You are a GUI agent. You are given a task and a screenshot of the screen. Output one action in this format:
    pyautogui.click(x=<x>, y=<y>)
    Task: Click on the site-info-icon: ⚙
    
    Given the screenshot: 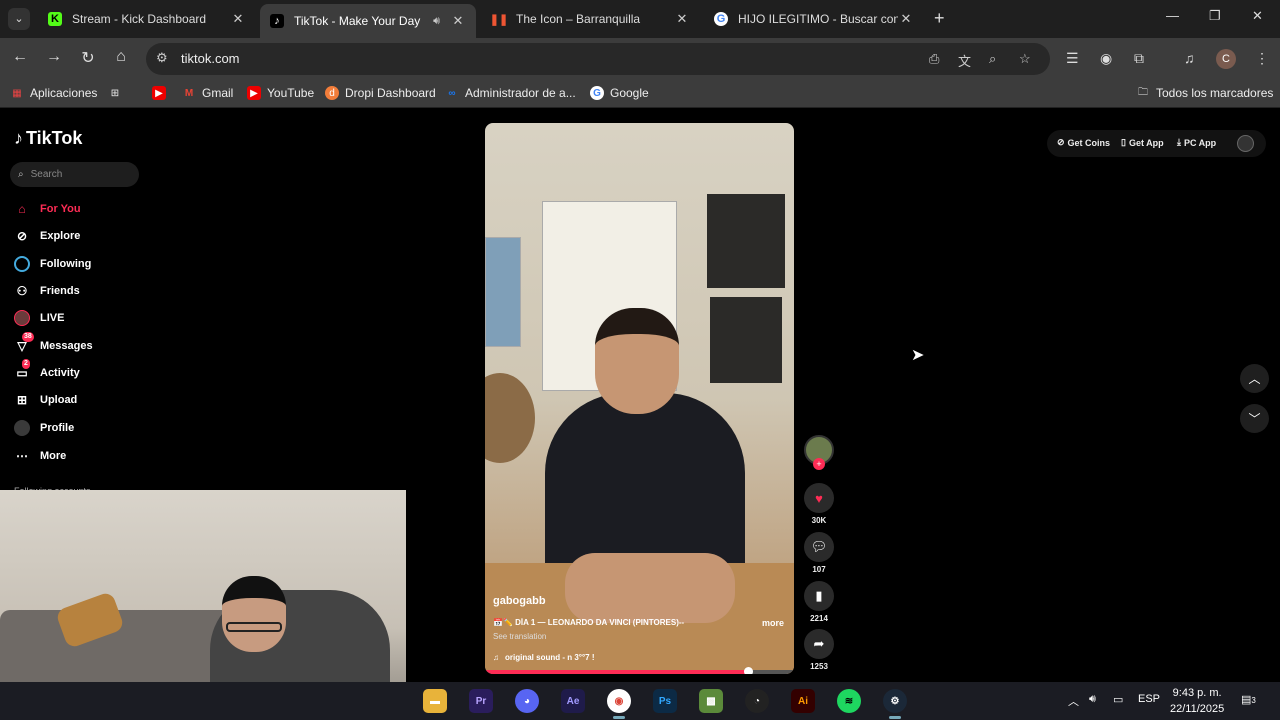 What is the action you would take?
    pyautogui.click(x=162, y=58)
    